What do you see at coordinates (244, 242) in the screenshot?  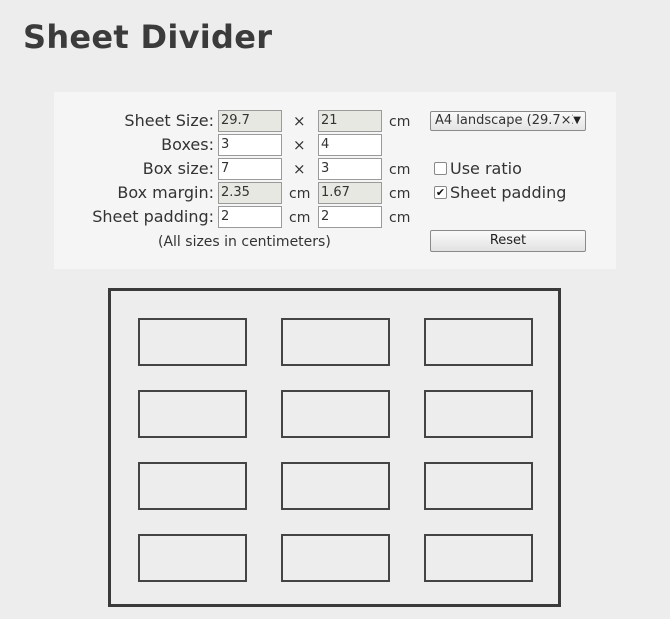 I see `units-note: (All sizes in centimeters)` at bounding box center [244, 242].